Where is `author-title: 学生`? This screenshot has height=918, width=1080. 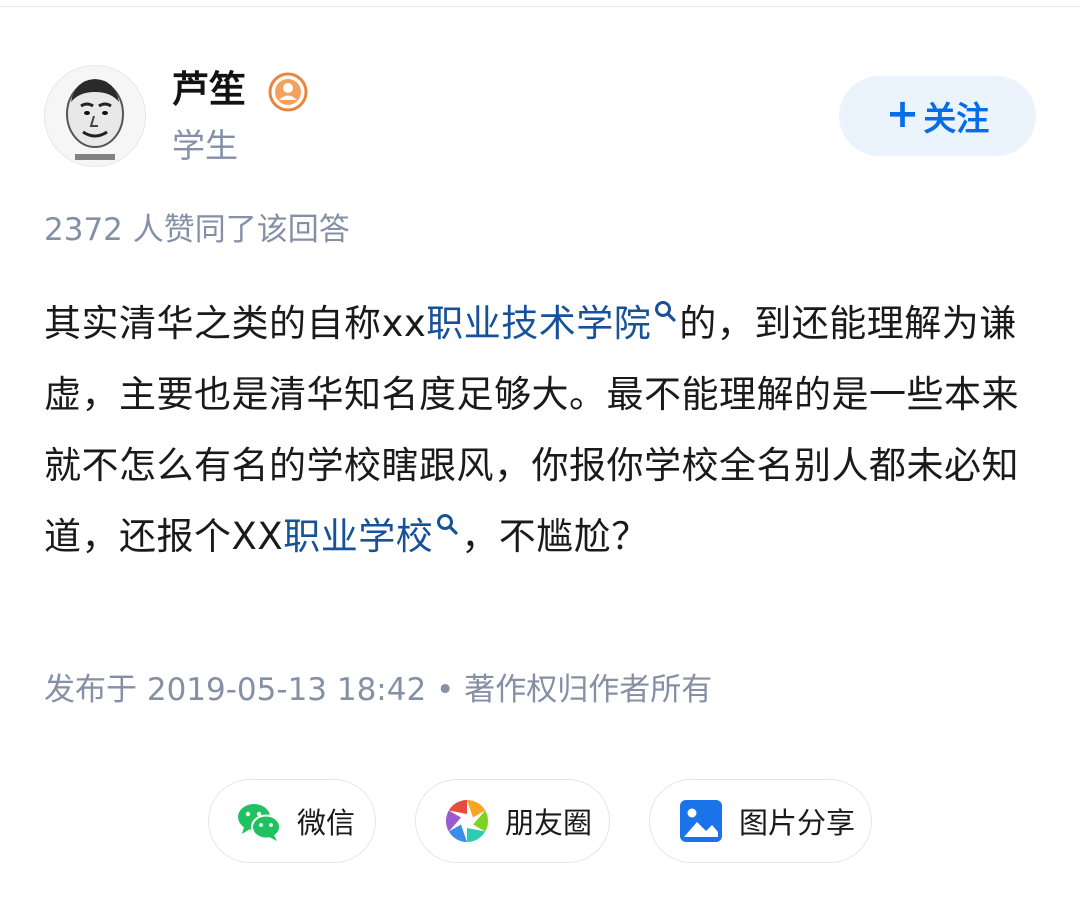
author-title: 学生 is located at coordinates (205, 145).